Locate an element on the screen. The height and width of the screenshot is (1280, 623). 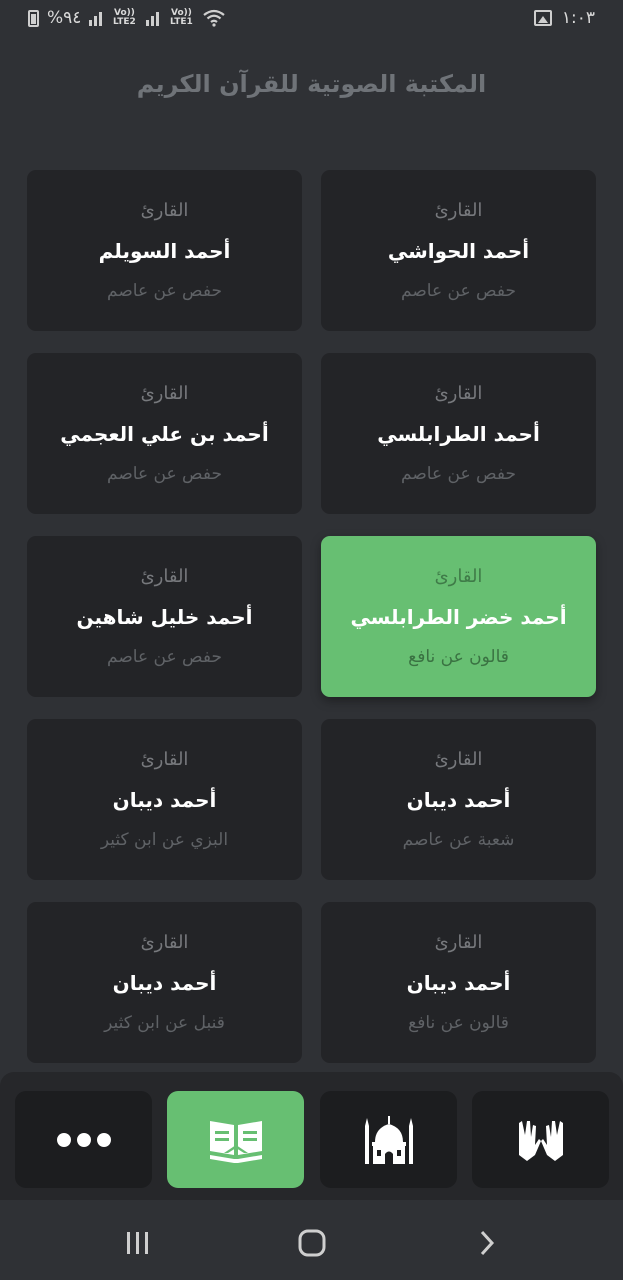
reciter-name: أحمد خليل شاهين is located at coordinates (164, 617).